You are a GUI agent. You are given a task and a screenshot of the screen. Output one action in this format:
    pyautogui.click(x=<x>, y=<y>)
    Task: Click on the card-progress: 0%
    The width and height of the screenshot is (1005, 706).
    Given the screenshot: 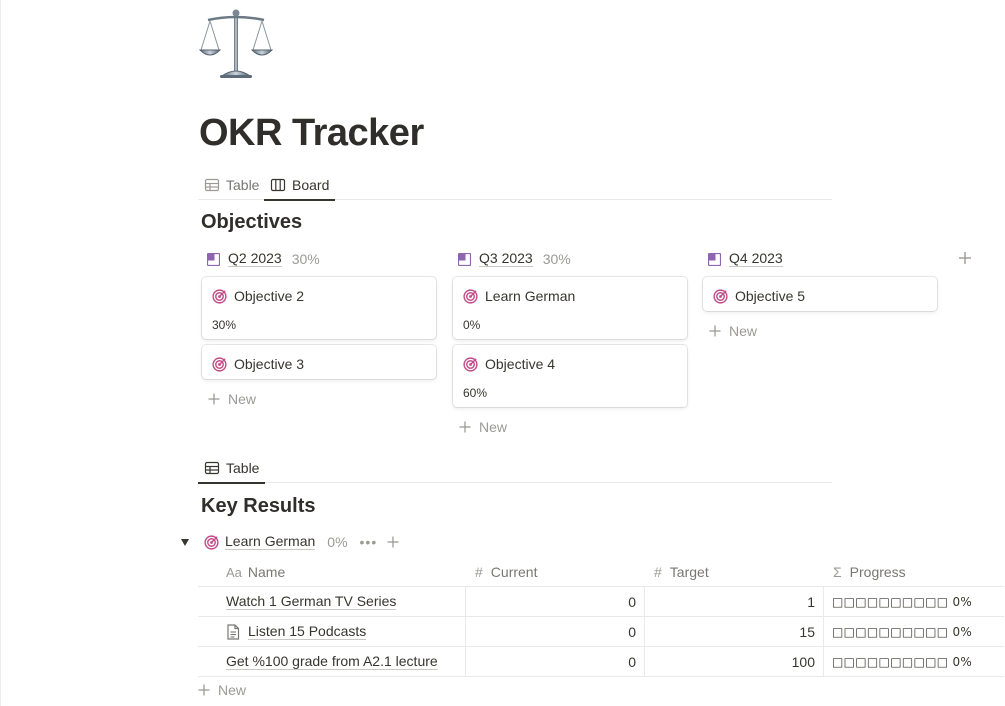 What is the action you would take?
    pyautogui.click(x=472, y=325)
    